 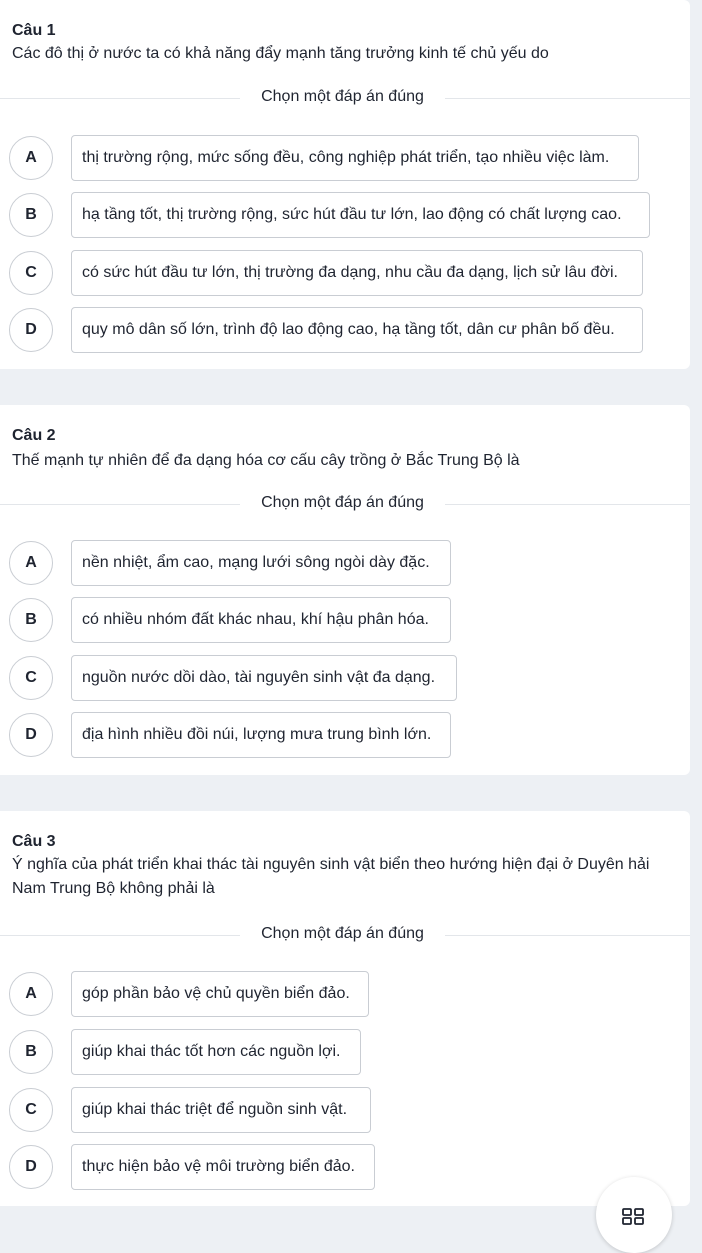 I want to click on option-d: thực hiện bảo vệ môi trường biển đảo., so click(x=223, y=1167).